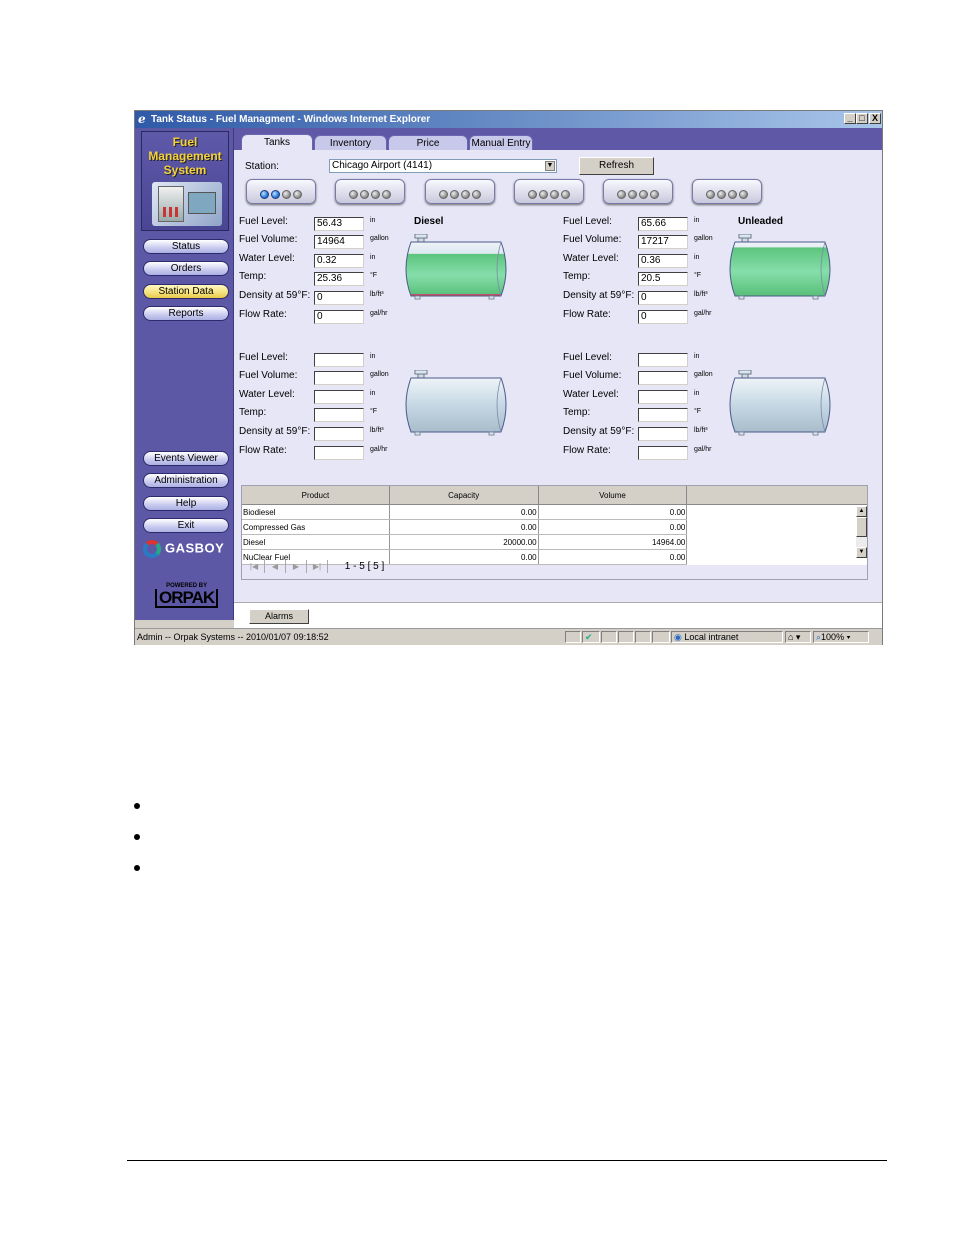  I want to click on scroll-up-icon: ▲, so click(861, 511).